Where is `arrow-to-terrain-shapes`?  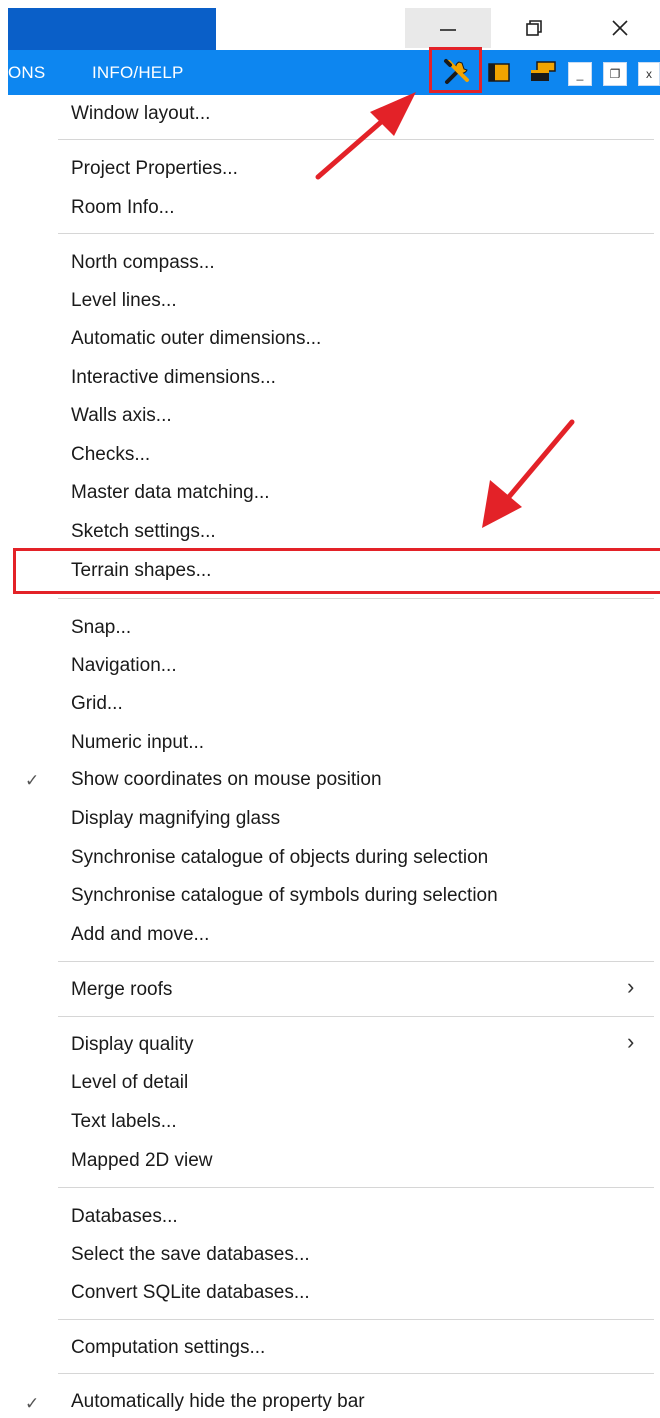
arrow-to-terrain-shapes is located at coordinates (528, 473).